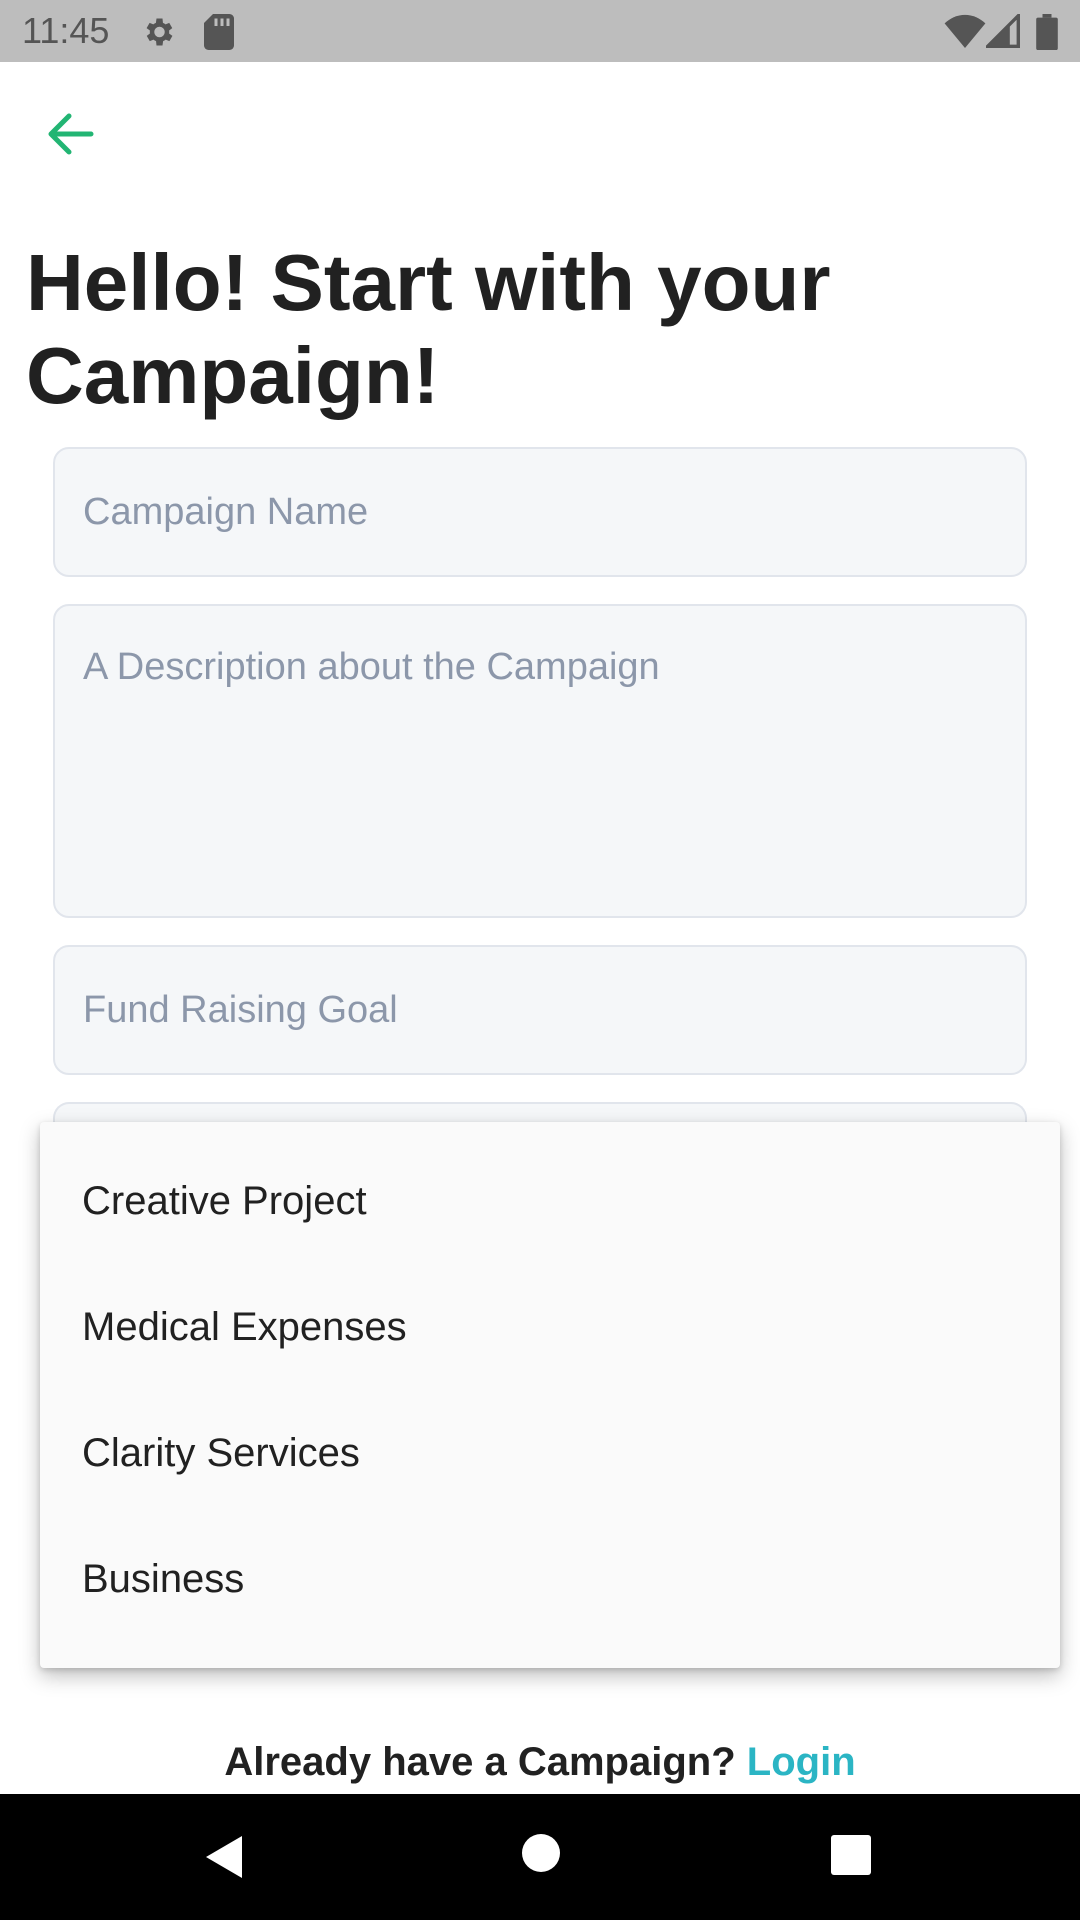 Image resolution: width=1080 pixels, height=1920 pixels. Describe the element at coordinates (851, 1857) in the screenshot. I see `nav-recents-icon` at that location.